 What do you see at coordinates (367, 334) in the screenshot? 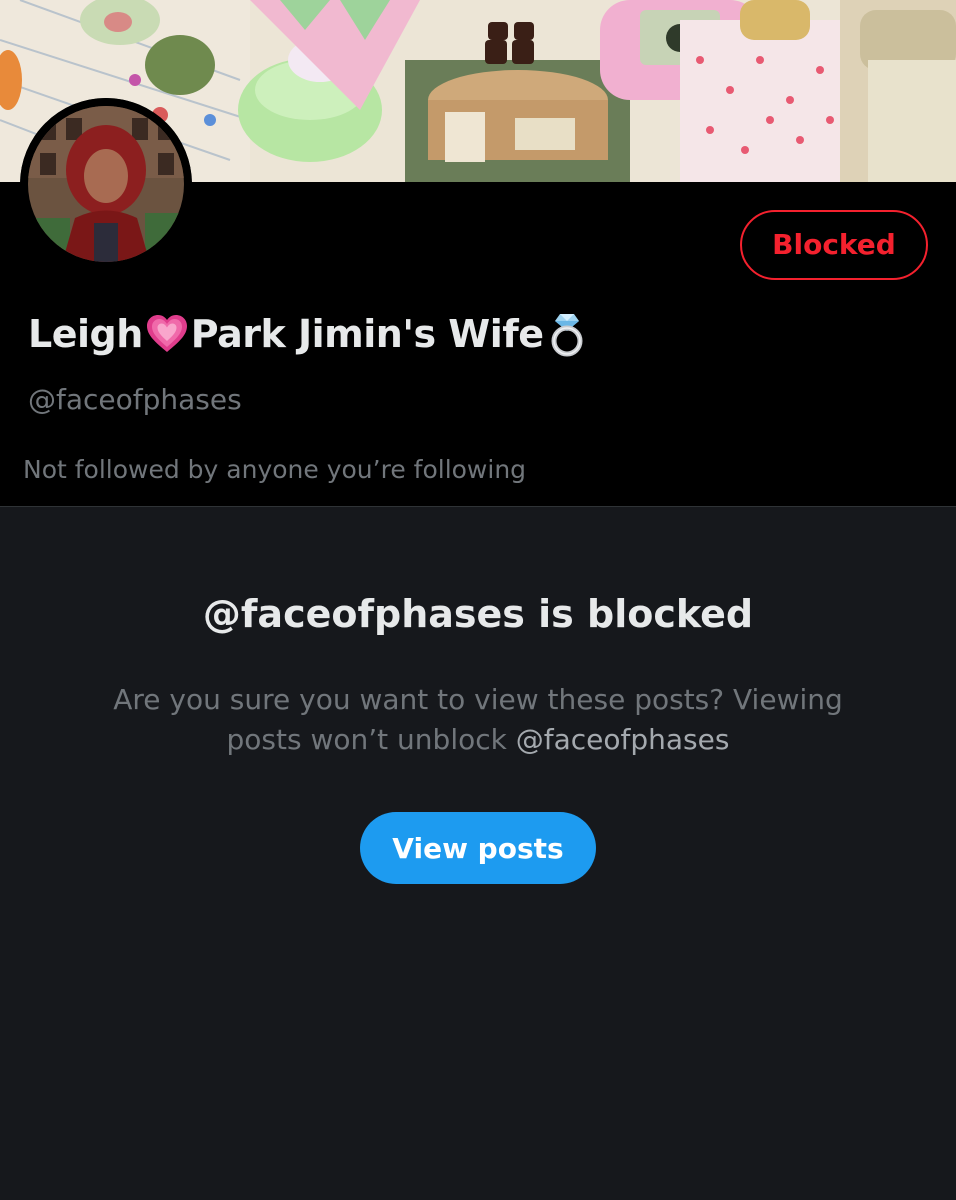
I see `display-name-part2: Park Jimin's Wife` at bounding box center [367, 334].